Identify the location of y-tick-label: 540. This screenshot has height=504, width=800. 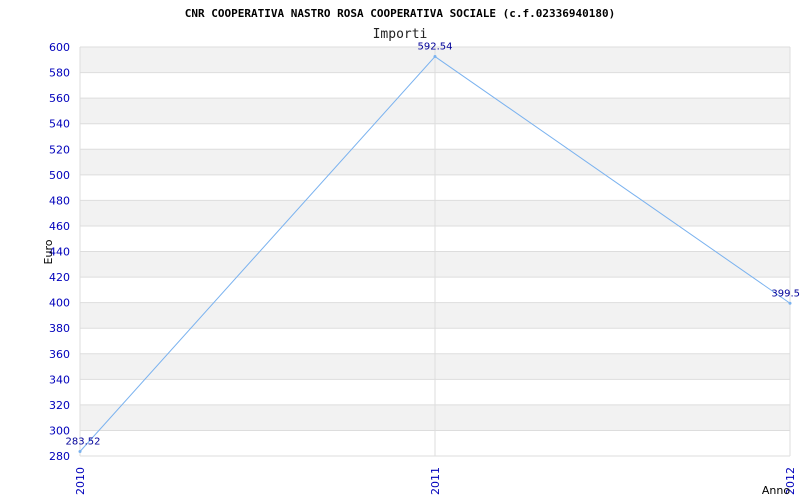
(59, 124).